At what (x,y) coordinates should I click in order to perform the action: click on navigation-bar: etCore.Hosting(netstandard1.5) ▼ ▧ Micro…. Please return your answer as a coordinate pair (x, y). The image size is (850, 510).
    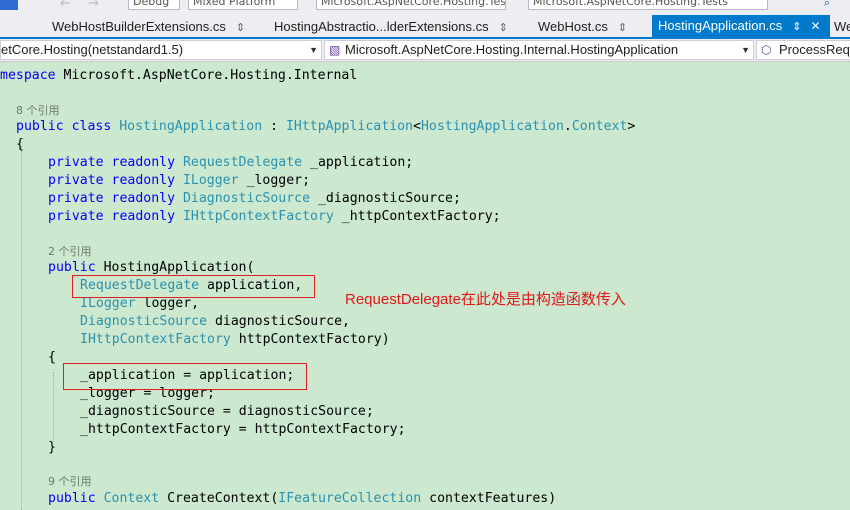
    Looking at the image, I should click on (425, 50).